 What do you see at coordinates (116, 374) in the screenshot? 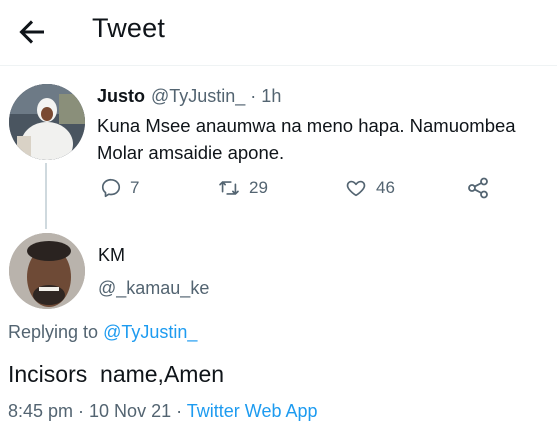
I see `tweet-text: Incisors name,Amen` at bounding box center [116, 374].